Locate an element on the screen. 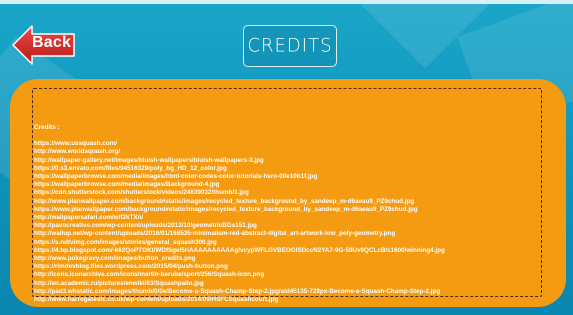  credit-link: http://www.worldsquash.org/ is located at coordinates (297, 152).